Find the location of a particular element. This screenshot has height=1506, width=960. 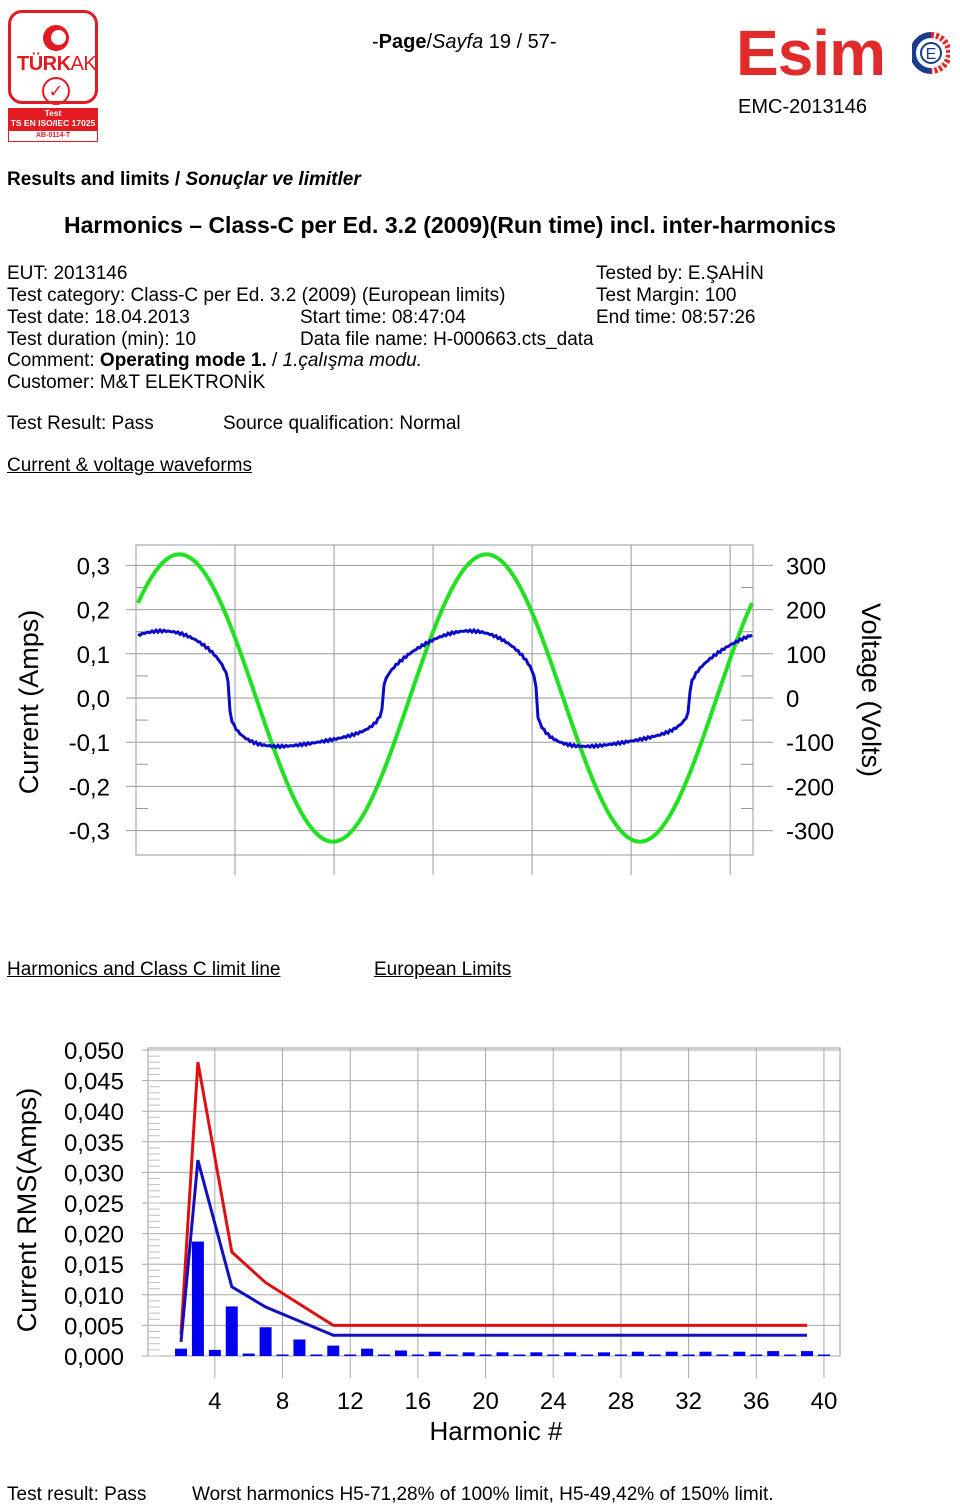

harmonic-bar-h3 is located at coordinates (197, 1298).